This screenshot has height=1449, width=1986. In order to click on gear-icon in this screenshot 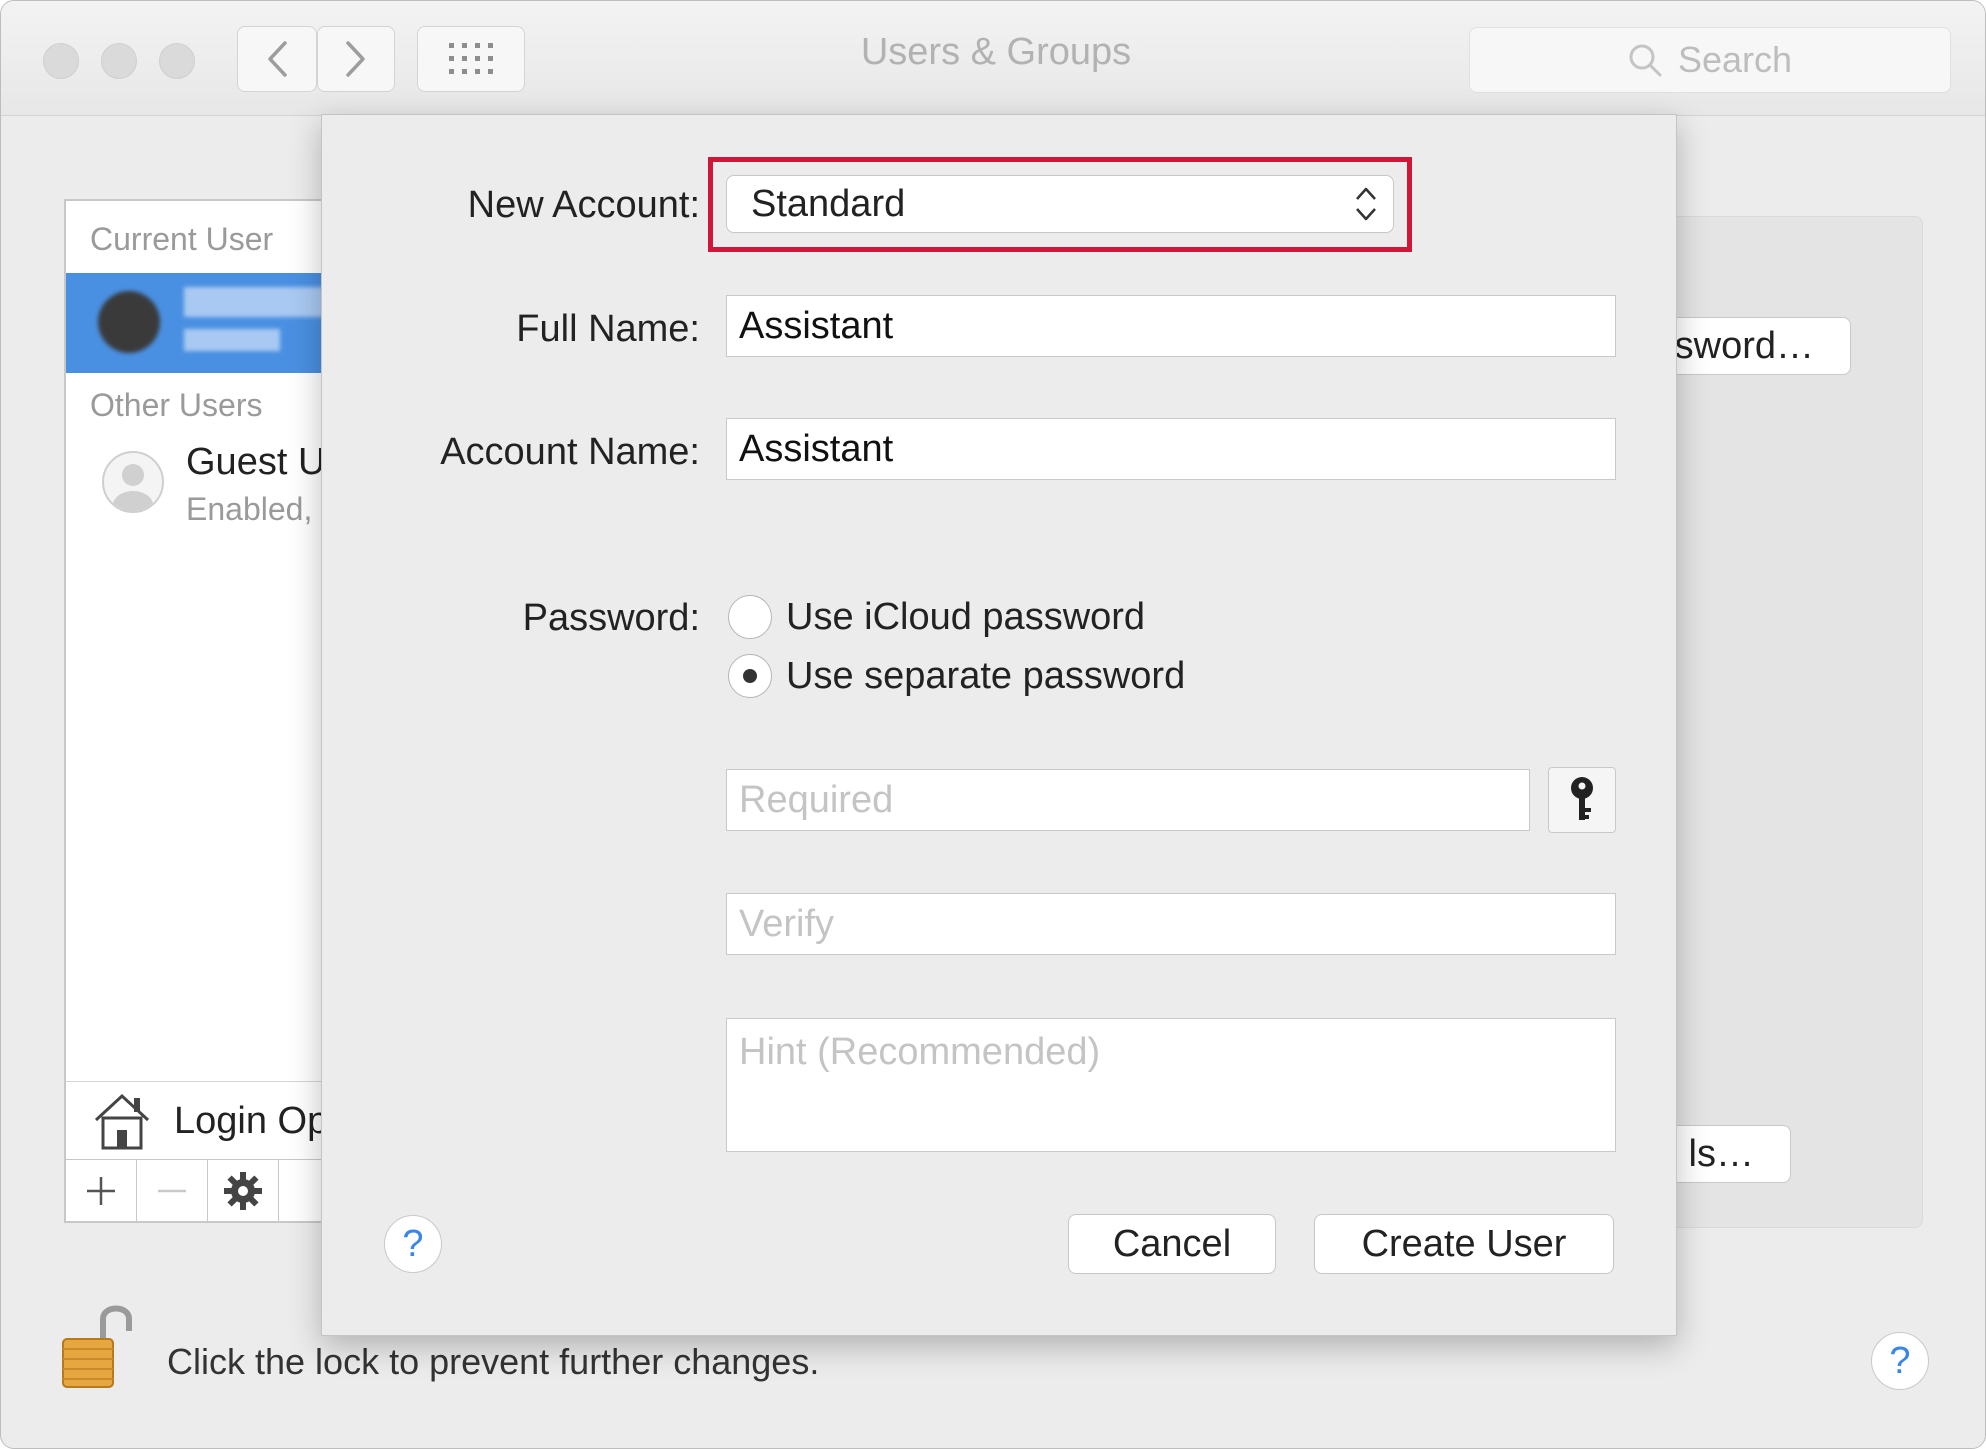, I will do `click(243, 1191)`.